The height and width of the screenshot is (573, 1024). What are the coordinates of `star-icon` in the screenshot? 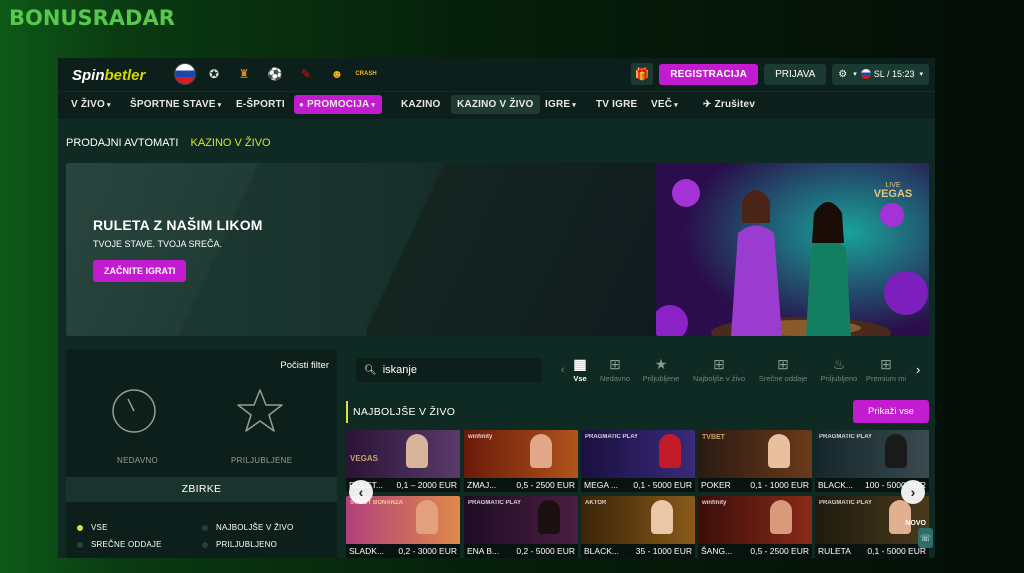 It's located at (260, 411).